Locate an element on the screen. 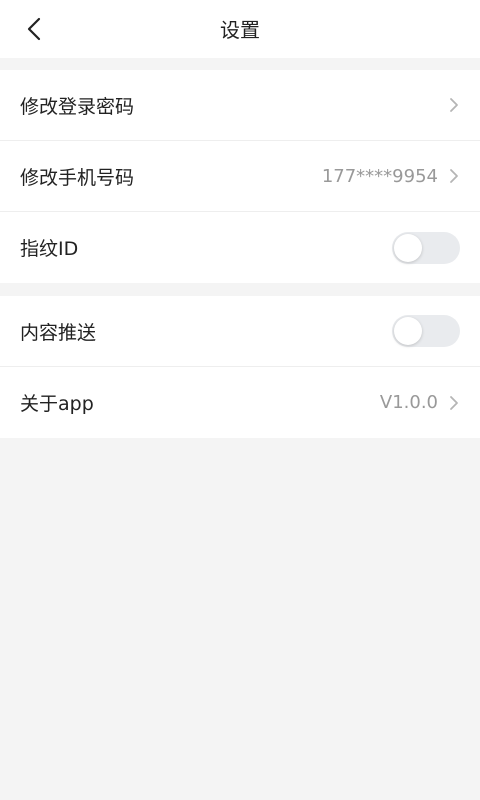 Image resolution: width=480 pixels, height=800 pixels. change-phone-item: 修改手机号码 177****9954 is located at coordinates (240, 176).